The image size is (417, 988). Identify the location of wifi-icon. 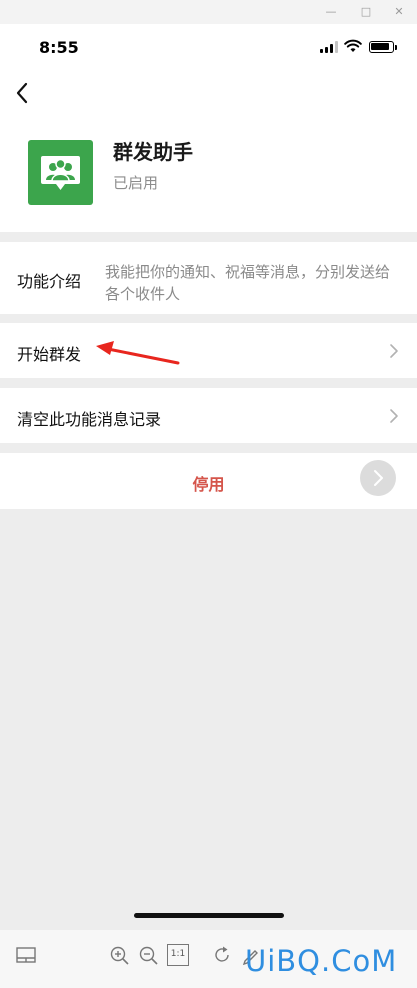
(353, 45).